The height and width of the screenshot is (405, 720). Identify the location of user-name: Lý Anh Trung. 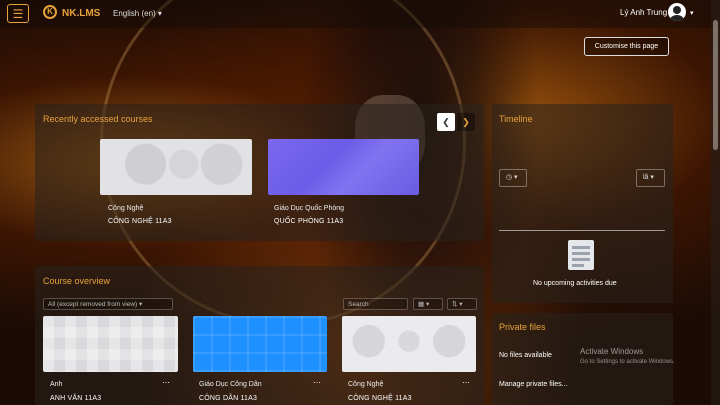
(643, 12).